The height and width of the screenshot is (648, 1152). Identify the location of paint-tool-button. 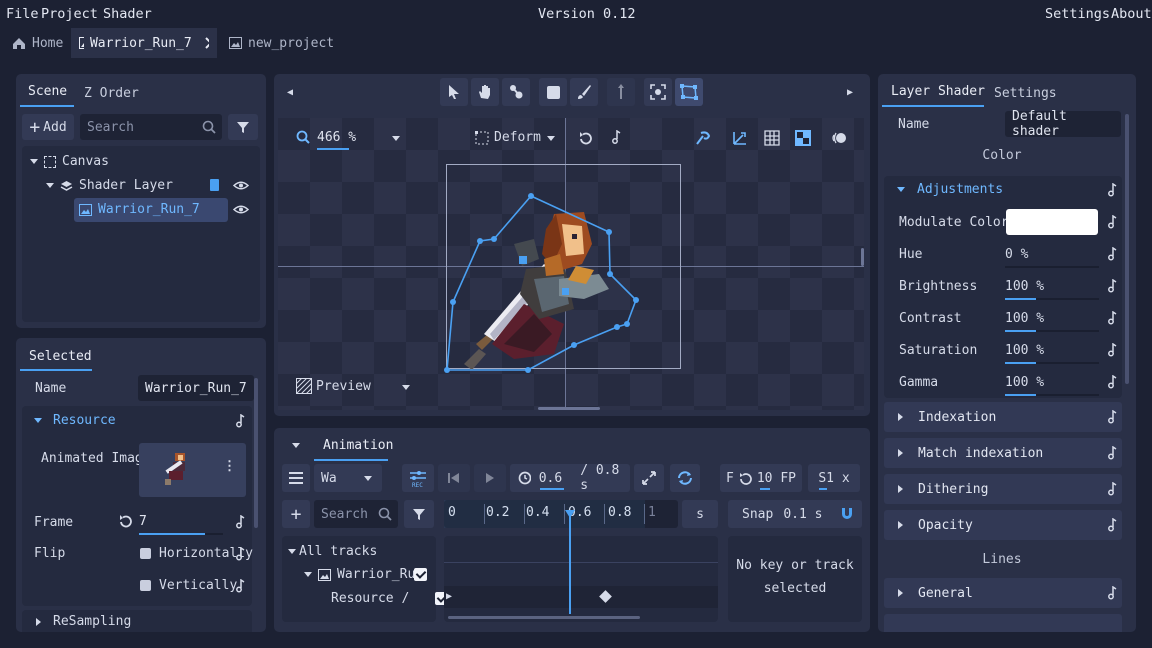
(584, 92).